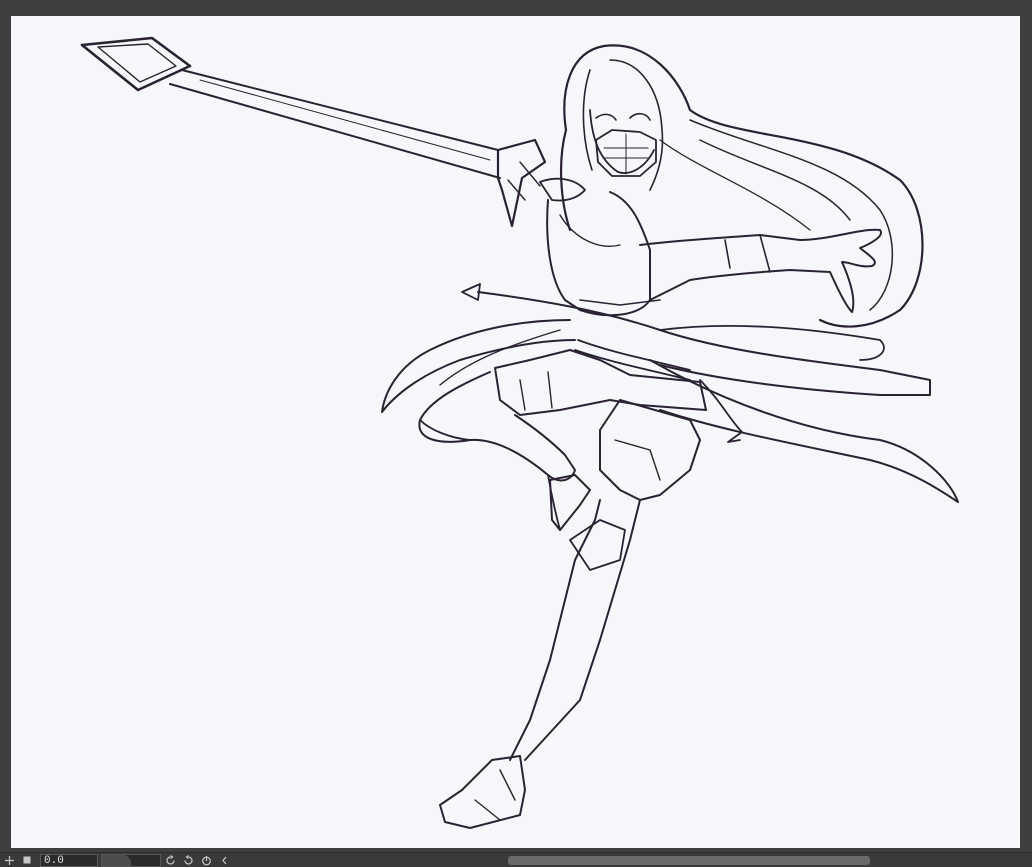 The width and height of the screenshot is (1032, 867). Describe the element at coordinates (170, 860) in the screenshot. I see `rotate-left-icon` at that location.